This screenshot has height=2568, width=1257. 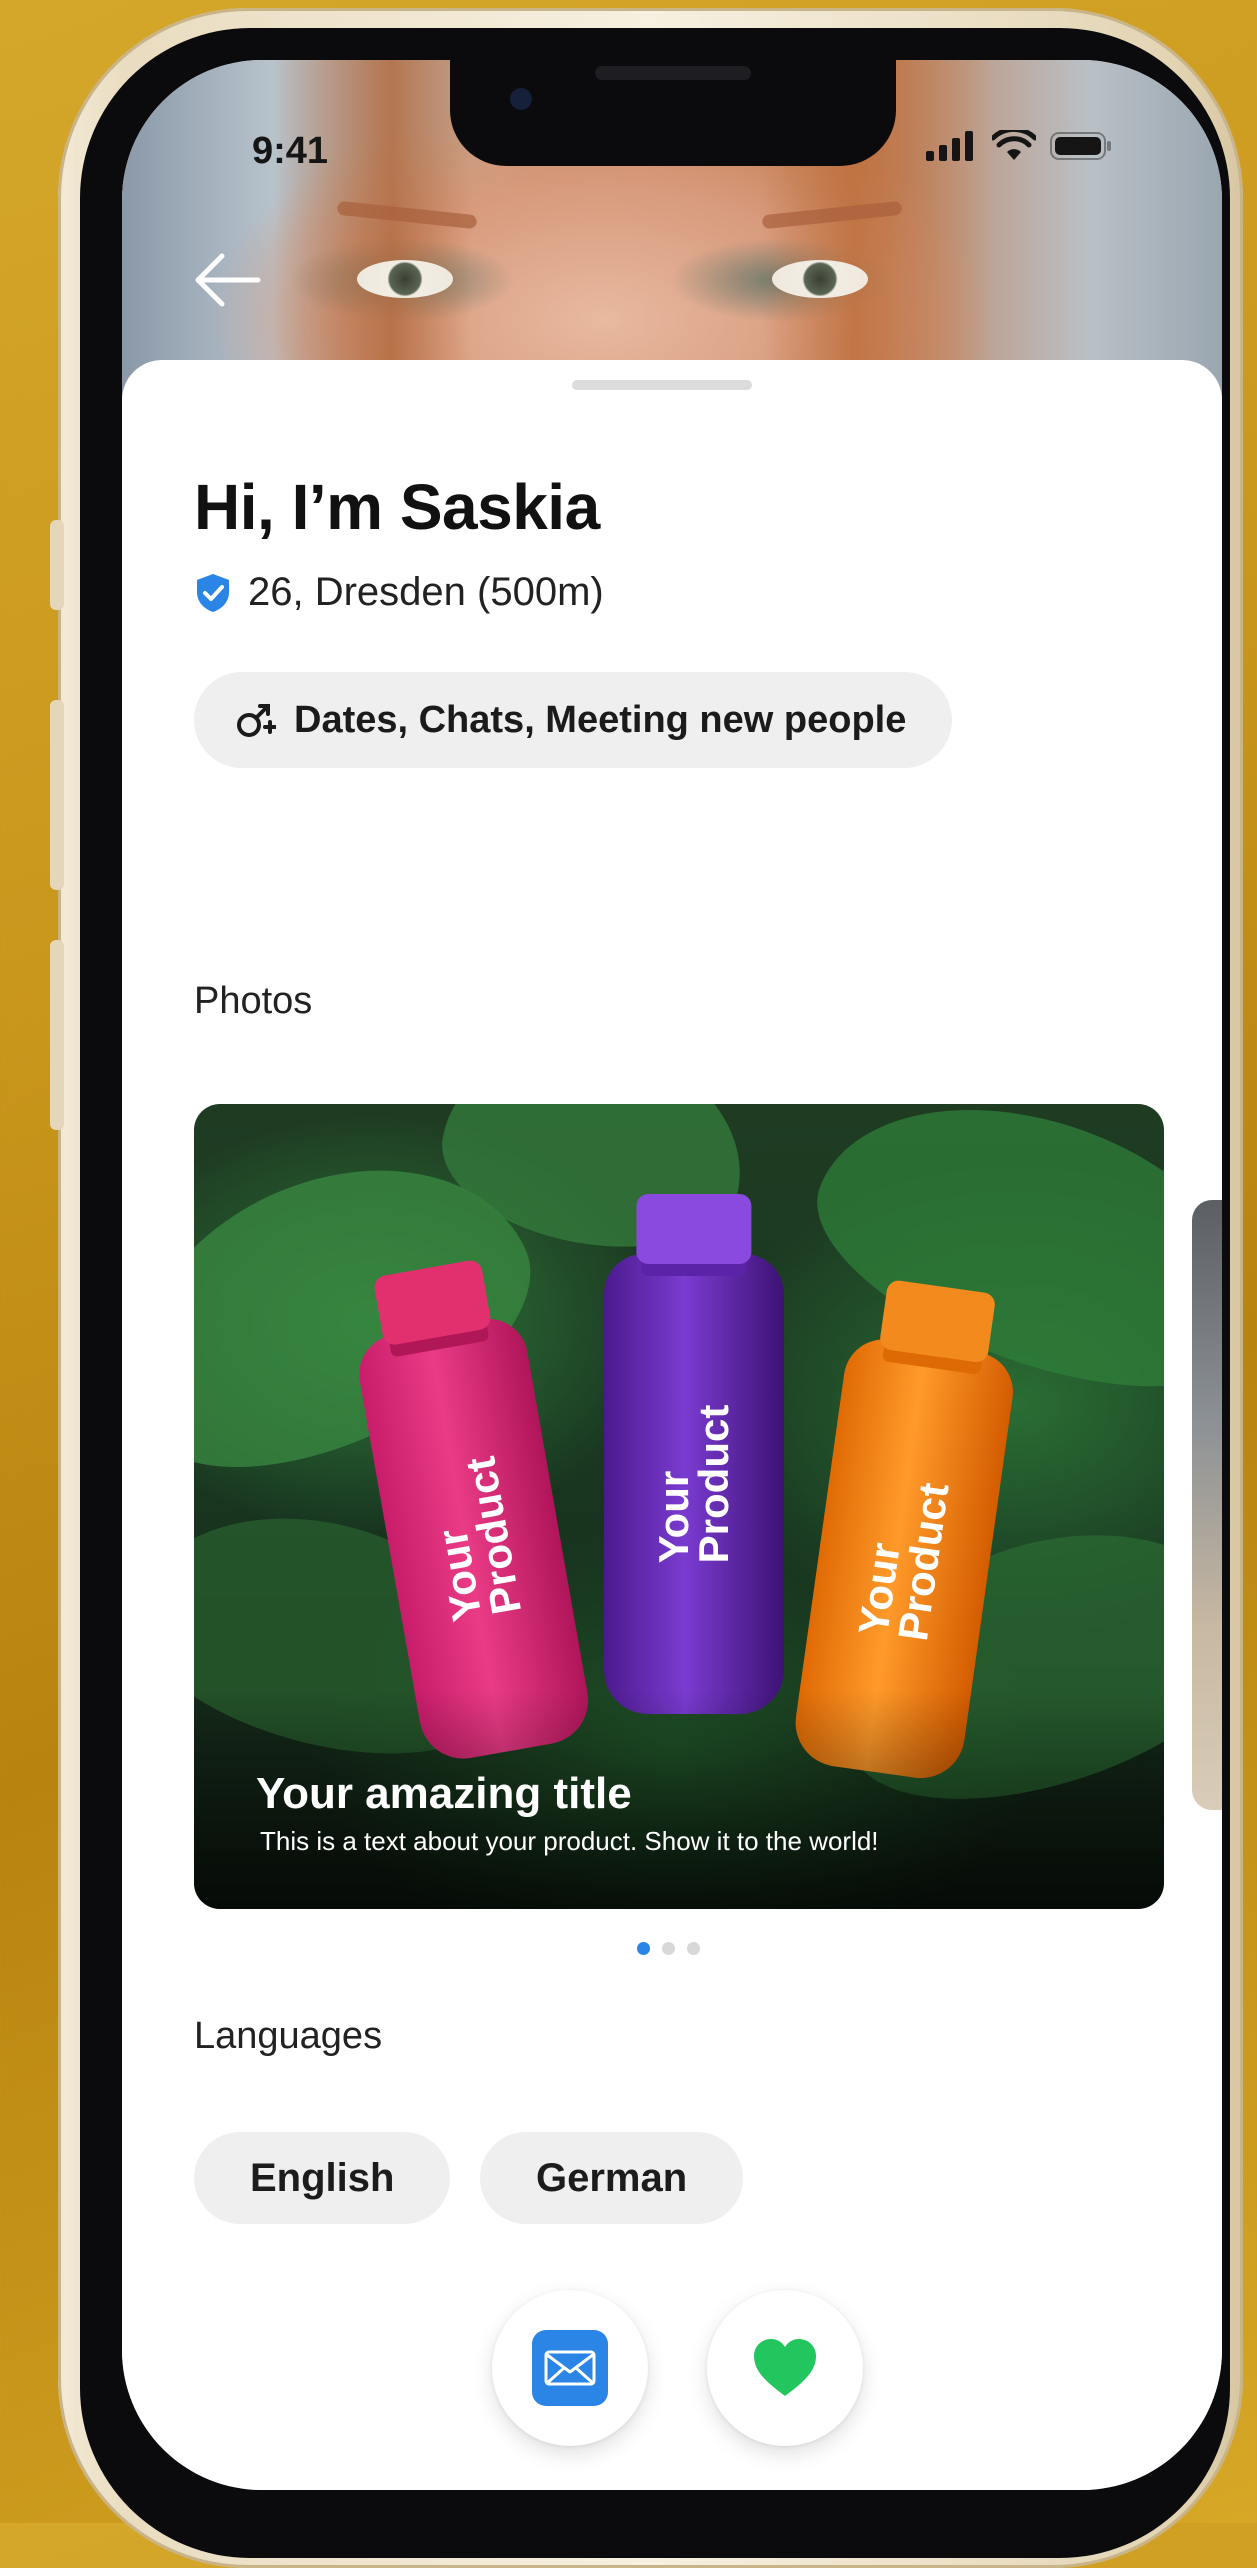 What do you see at coordinates (256, 720) in the screenshot?
I see `gender-intent-icon` at bounding box center [256, 720].